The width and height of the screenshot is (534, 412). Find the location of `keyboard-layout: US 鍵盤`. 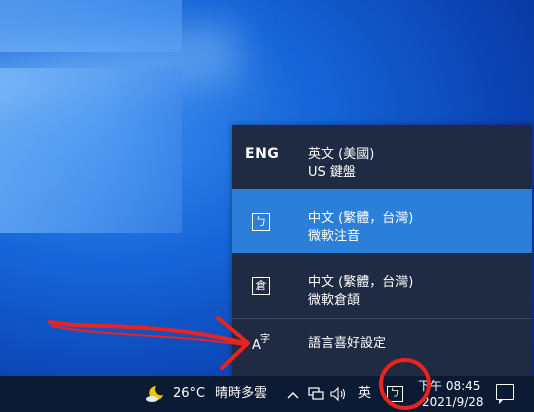

keyboard-layout: US 鍵盤 is located at coordinates (332, 172).